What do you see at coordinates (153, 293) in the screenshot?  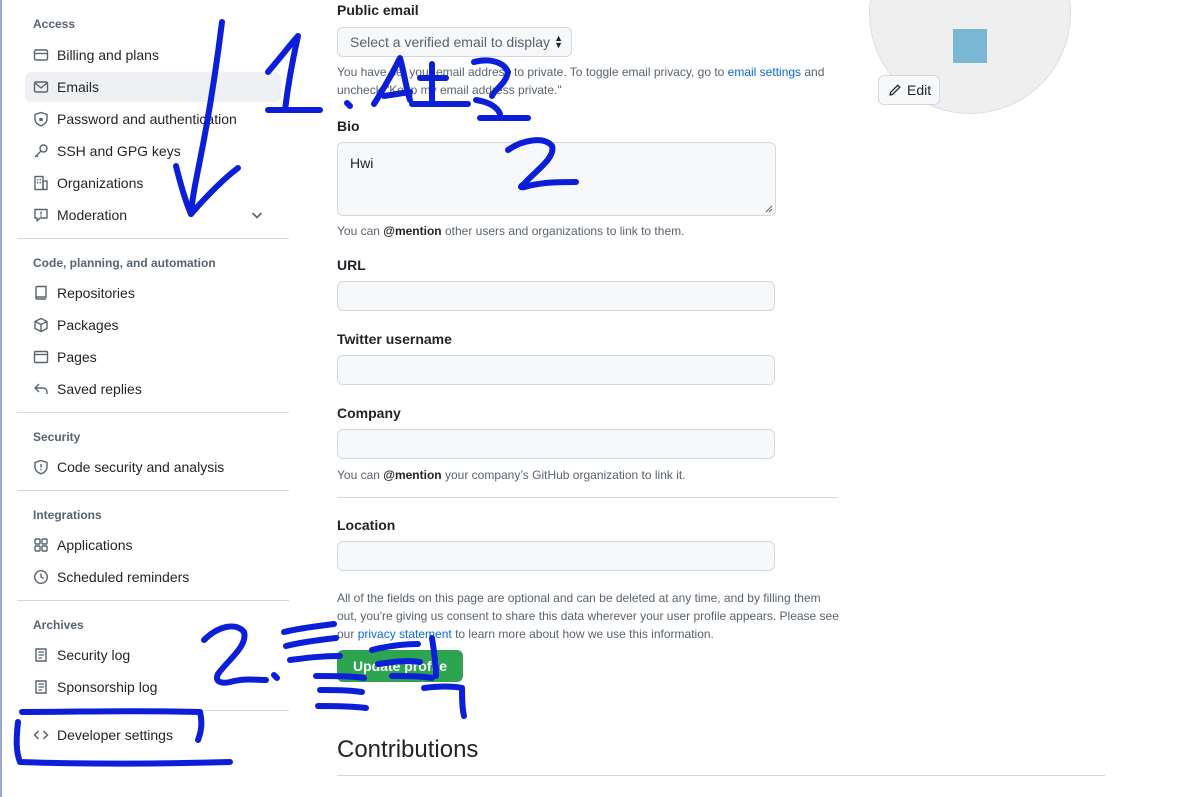 I see `sidebar-item-repositories: Repositories` at bounding box center [153, 293].